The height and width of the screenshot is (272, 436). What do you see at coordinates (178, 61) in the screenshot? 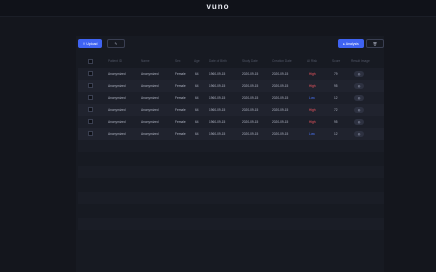
I see `header-sex: Sex` at bounding box center [178, 61].